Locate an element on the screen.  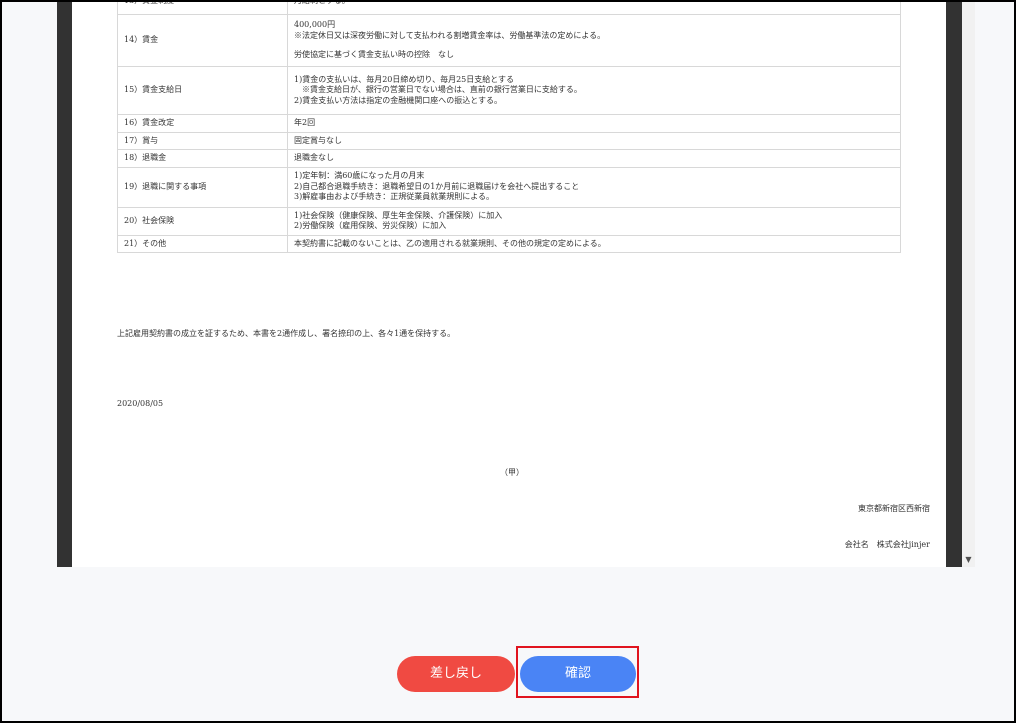
contract-date: 2020/08/05 is located at coordinates (140, 403).